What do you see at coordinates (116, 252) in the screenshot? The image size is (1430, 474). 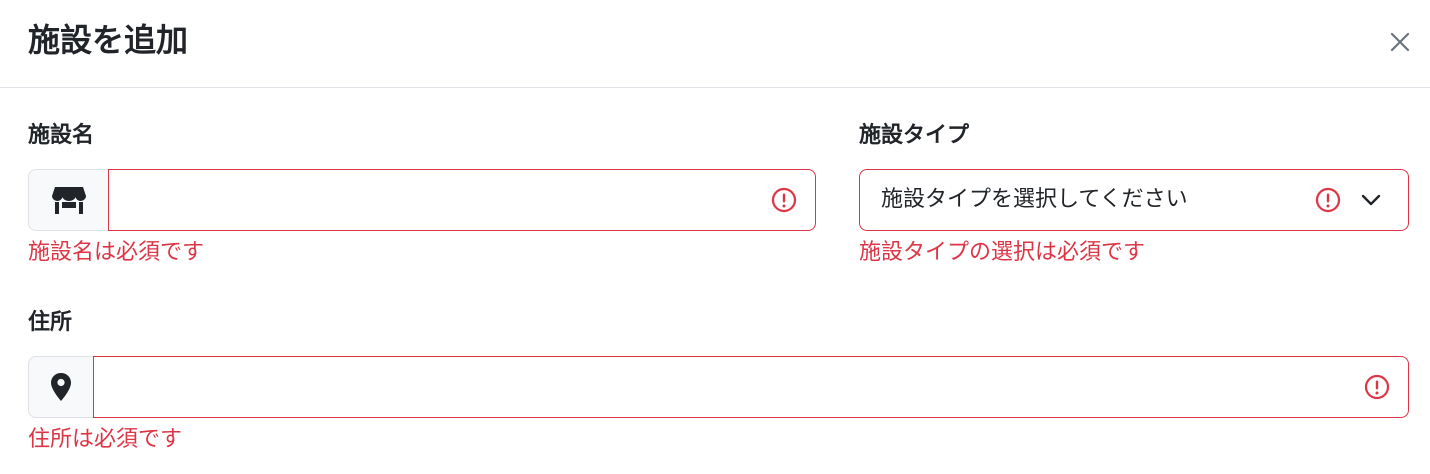 I see `facility-name-error: 施設名は必須です` at bounding box center [116, 252].